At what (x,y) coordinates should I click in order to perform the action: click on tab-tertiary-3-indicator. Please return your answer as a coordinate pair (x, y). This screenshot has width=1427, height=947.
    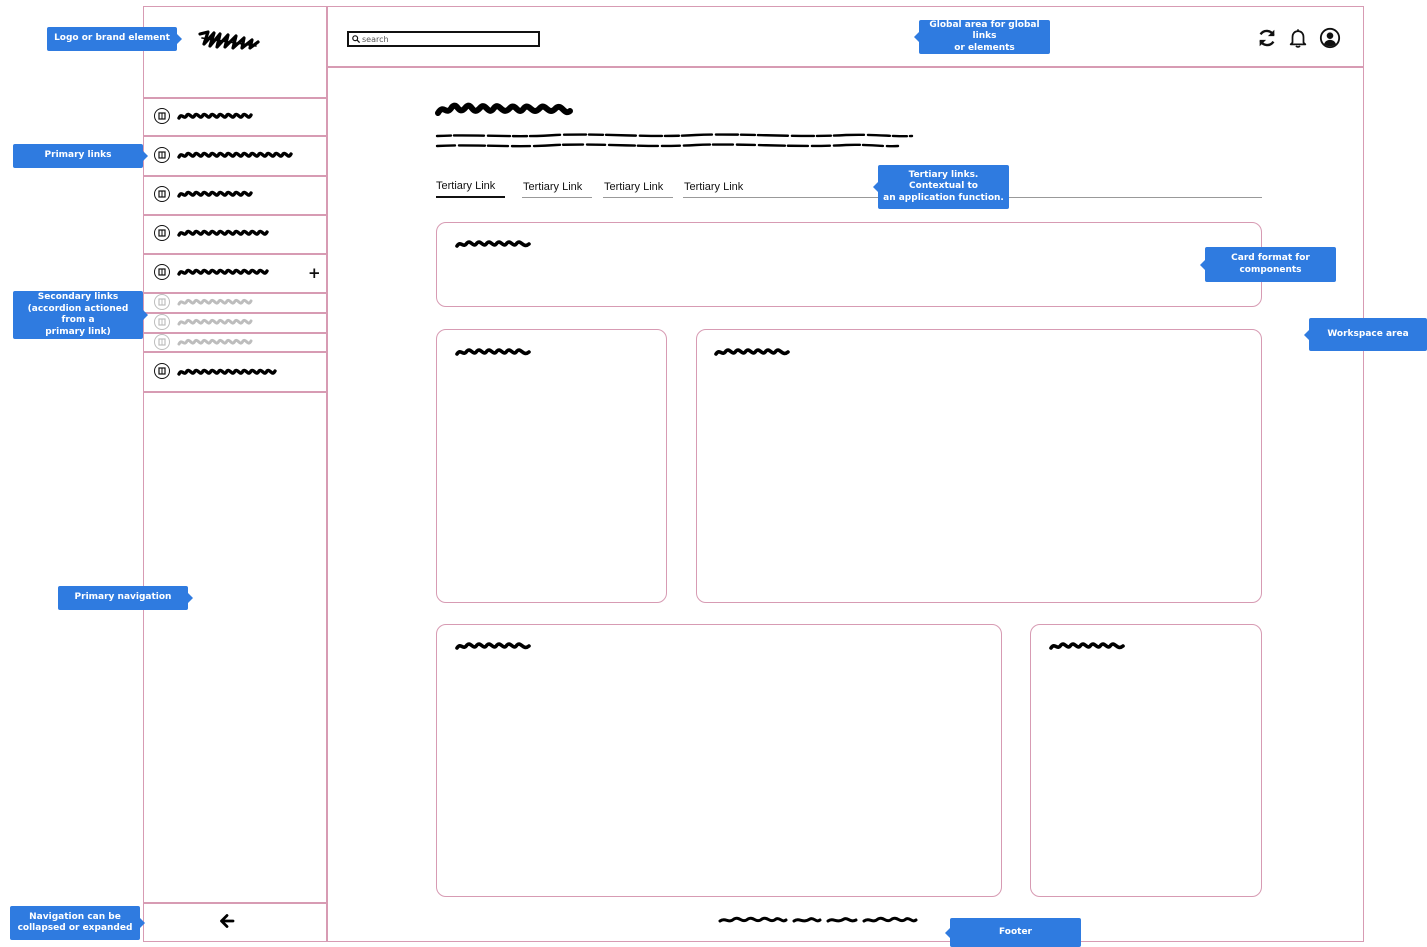
    Looking at the image, I should click on (638, 197).